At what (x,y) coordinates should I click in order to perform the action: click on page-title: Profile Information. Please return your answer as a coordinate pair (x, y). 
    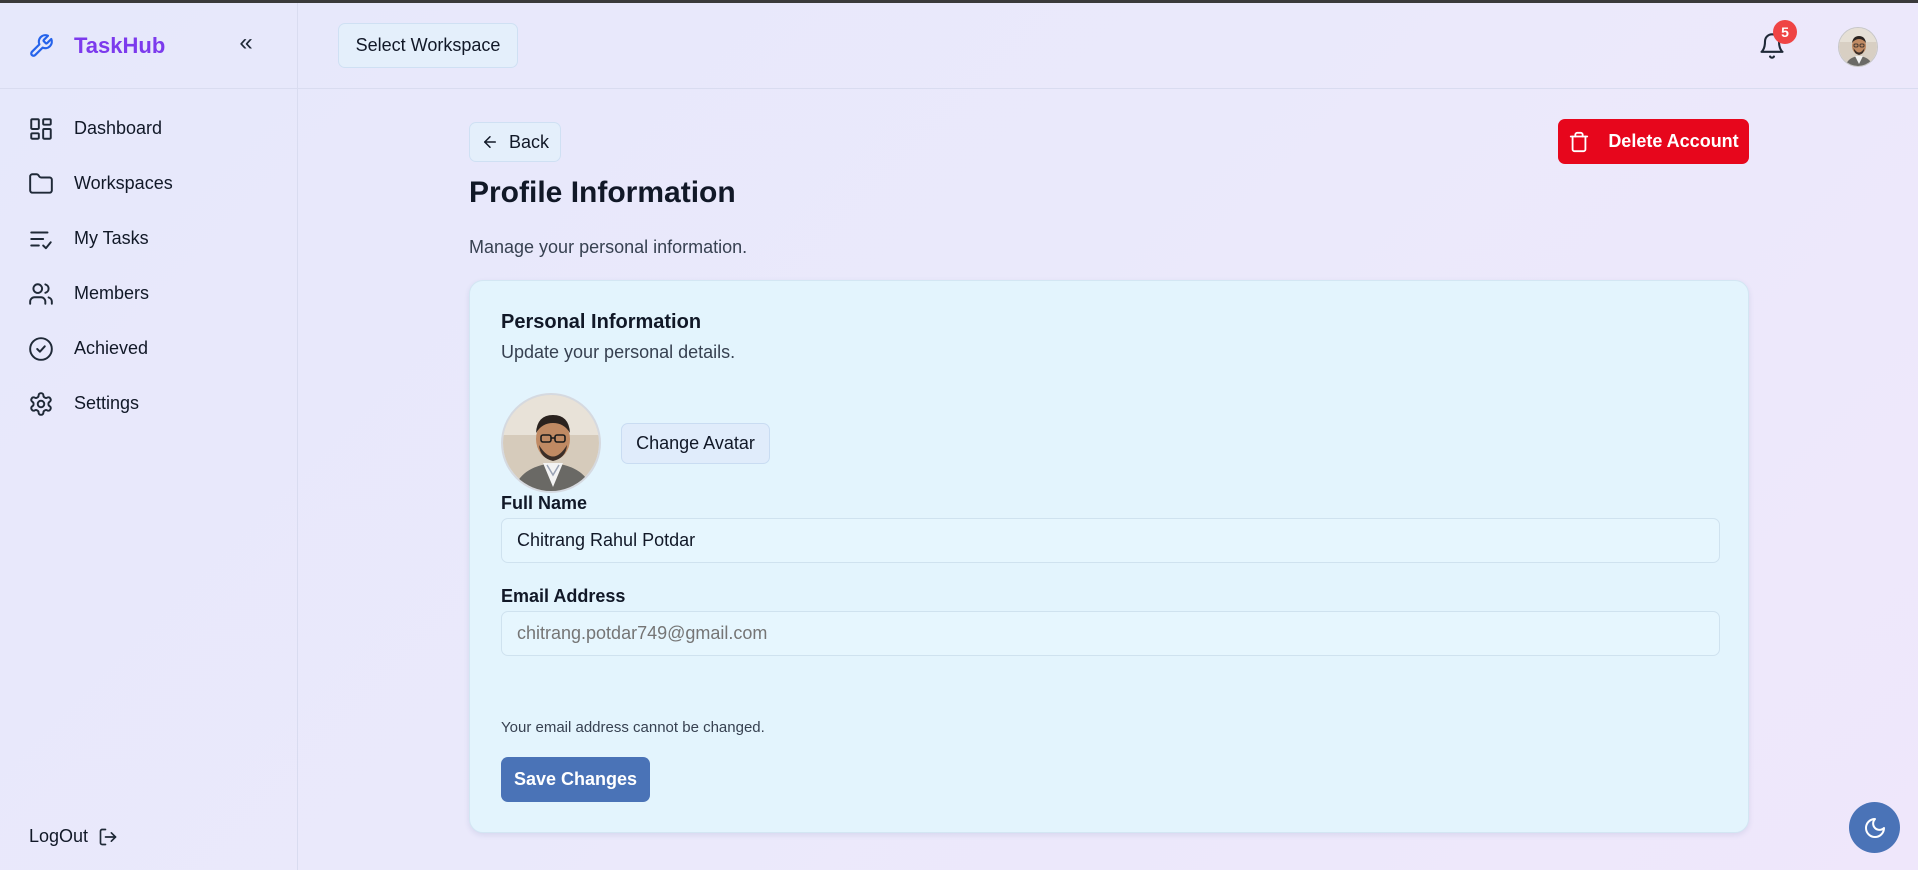
    Looking at the image, I should click on (602, 192).